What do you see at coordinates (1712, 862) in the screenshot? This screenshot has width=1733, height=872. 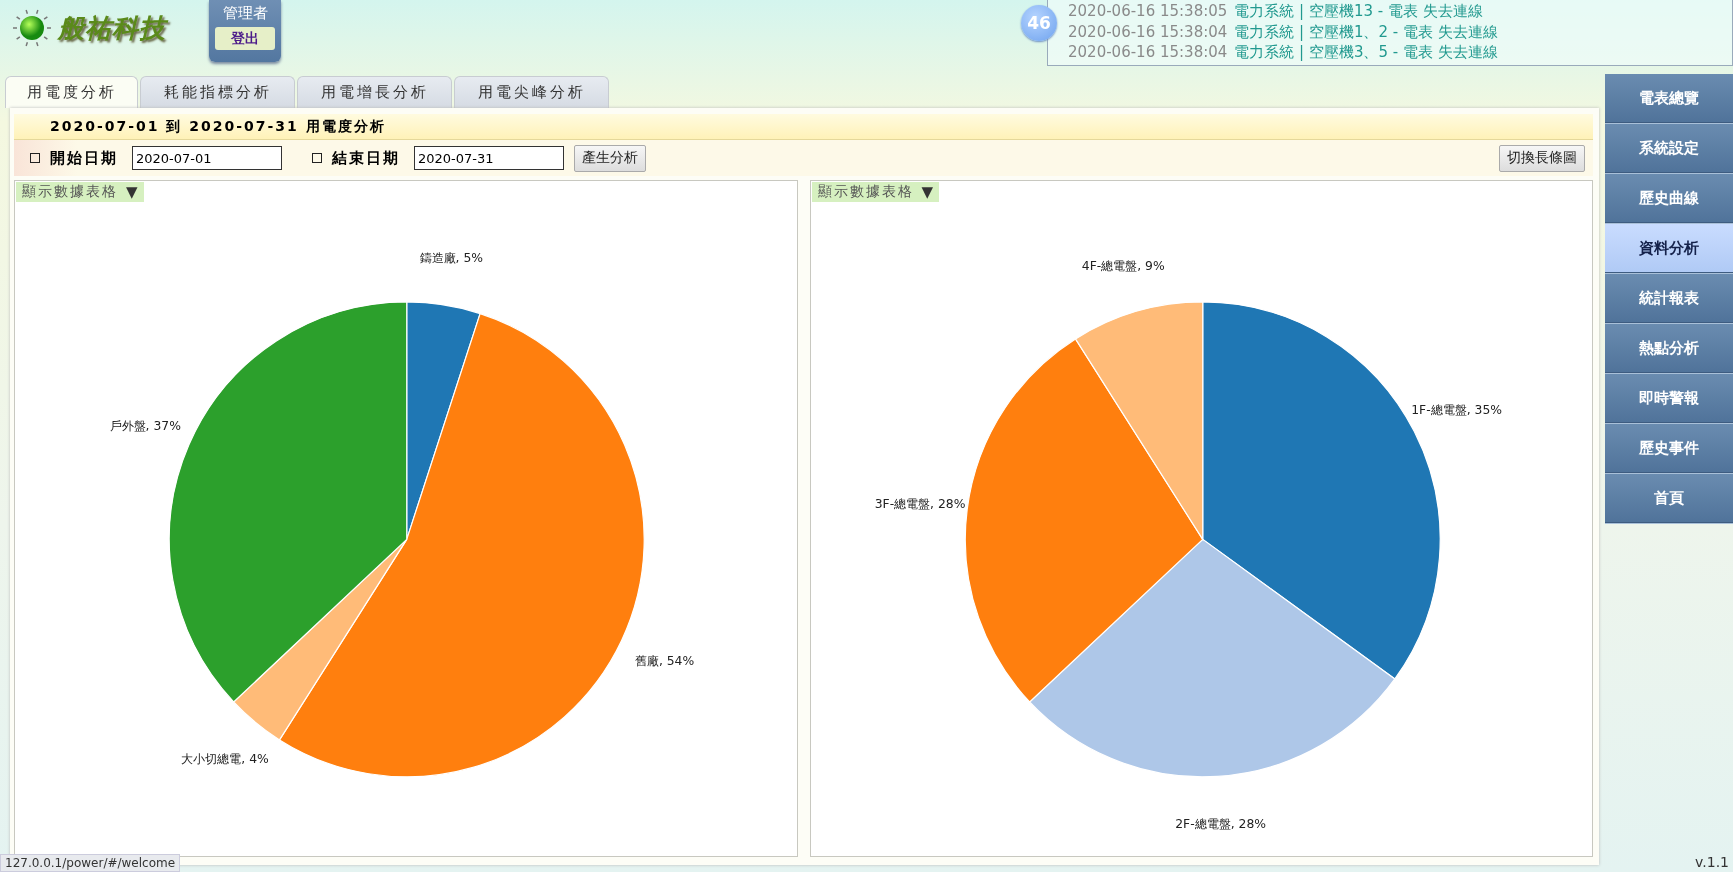 I see `version-text: v.1.1` at bounding box center [1712, 862].